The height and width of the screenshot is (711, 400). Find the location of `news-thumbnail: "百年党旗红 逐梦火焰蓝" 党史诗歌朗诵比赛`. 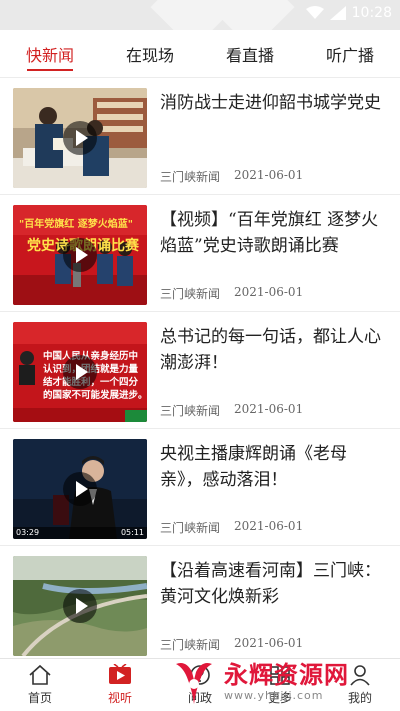

news-thumbnail: "百年党旗红 逐梦火焰蓝" 党史诗歌朗诵比赛 is located at coordinates (80, 255).